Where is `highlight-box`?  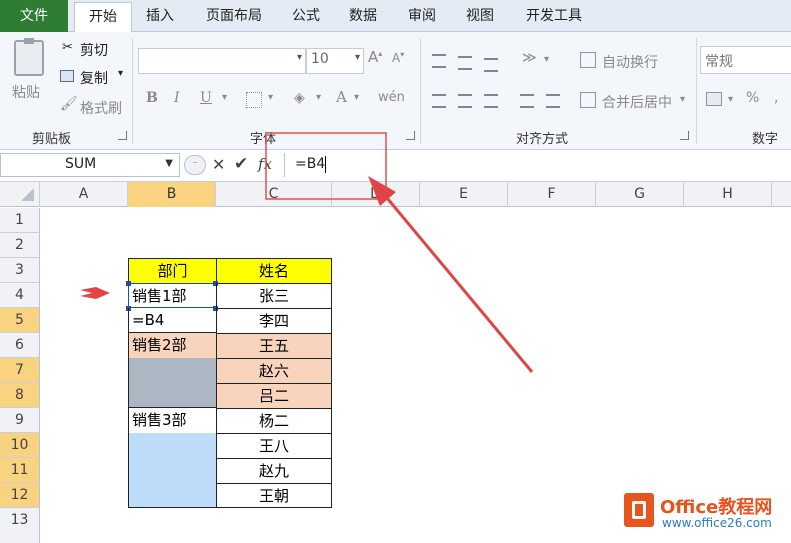 highlight-box is located at coordinates (326, 166).